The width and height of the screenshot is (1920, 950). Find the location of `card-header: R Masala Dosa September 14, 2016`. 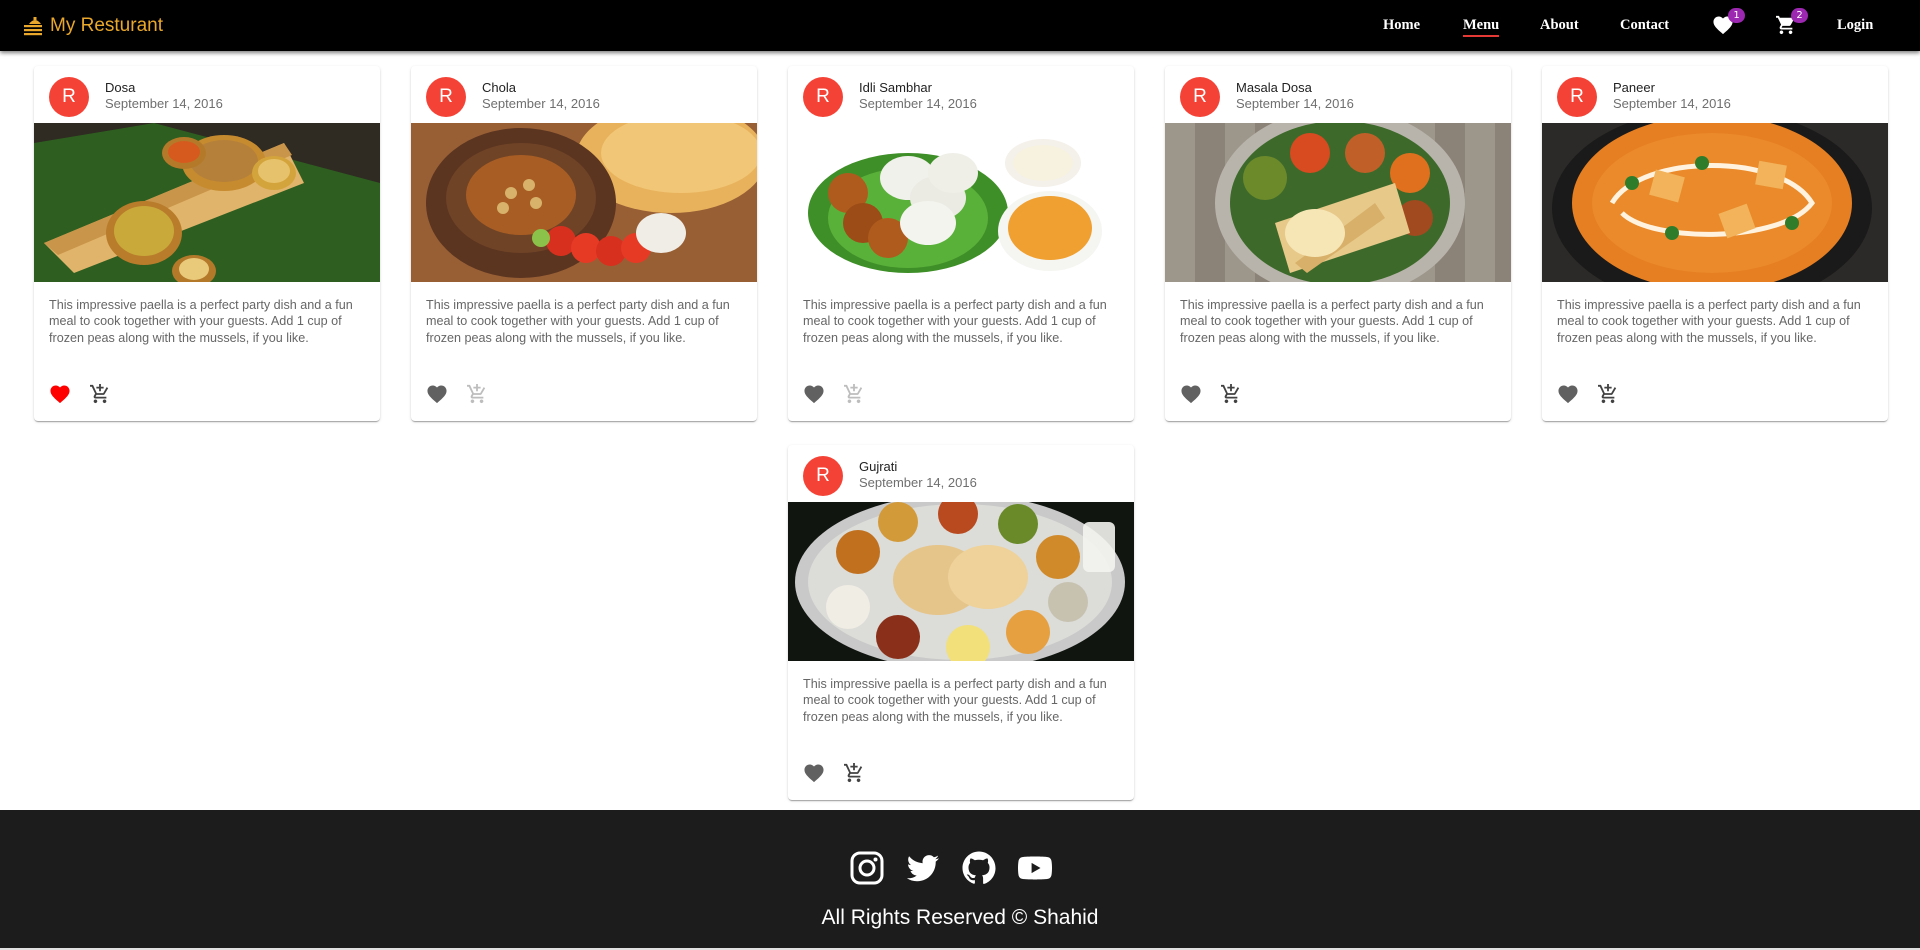

card-header: R Masala Dosa September 14, 2016 is located at coordinates (1338, 94).